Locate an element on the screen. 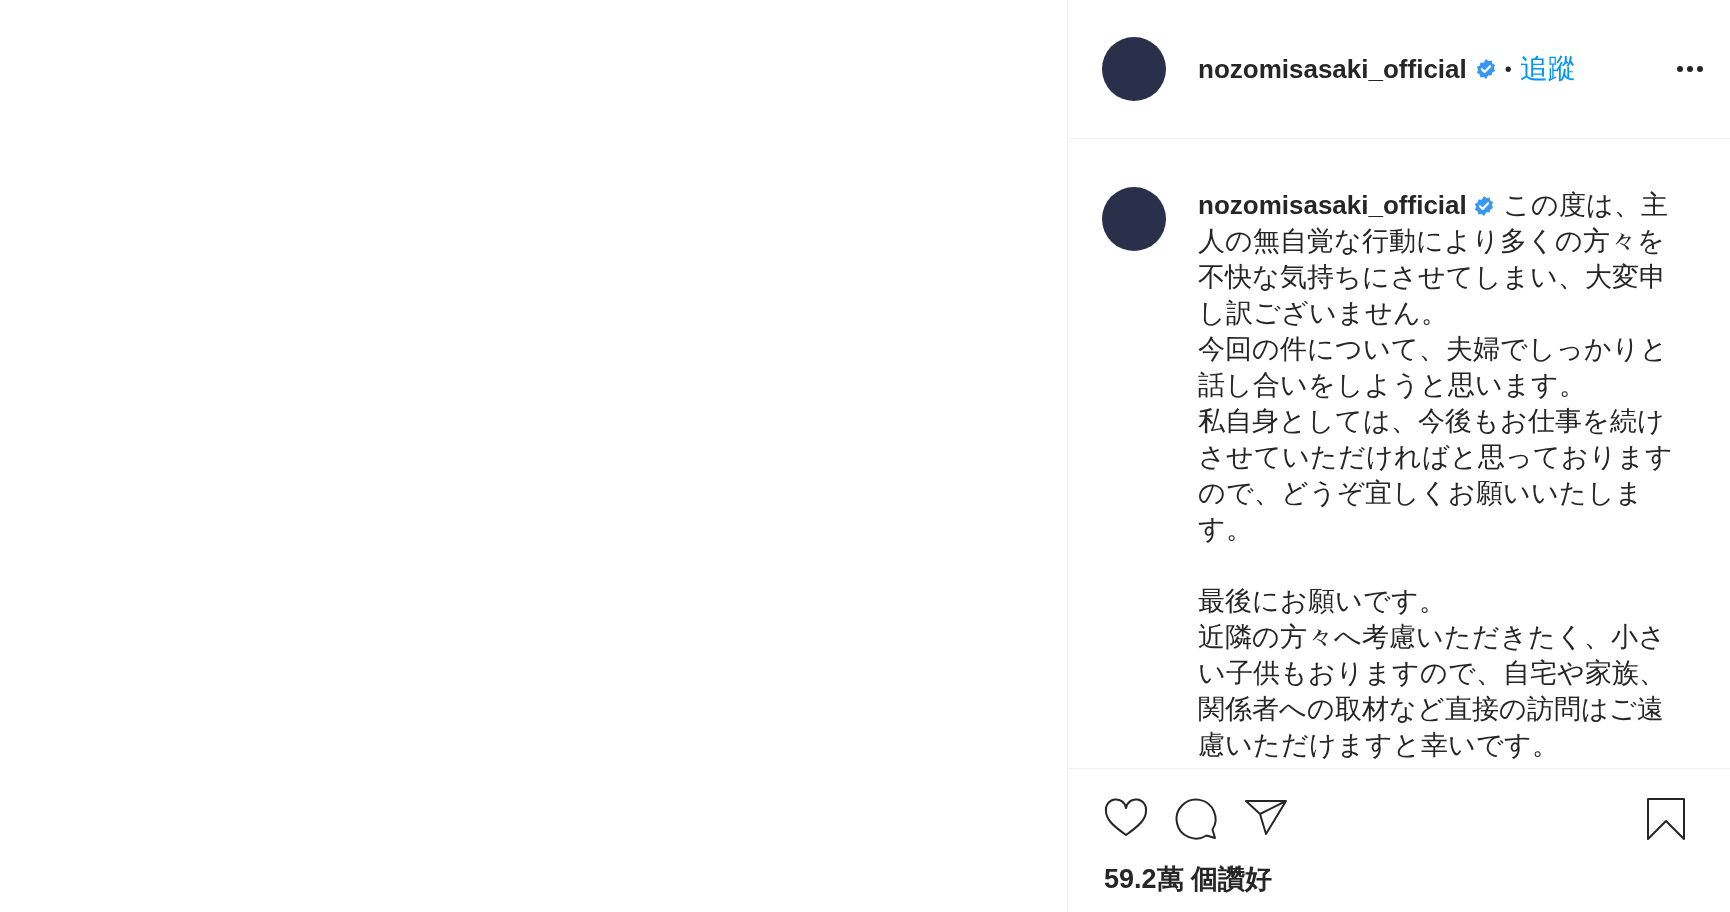 The width and height of the screenshot is (1730, 912). caption-text: 最後にお願いです。 is located at coordinates (1322, 601).